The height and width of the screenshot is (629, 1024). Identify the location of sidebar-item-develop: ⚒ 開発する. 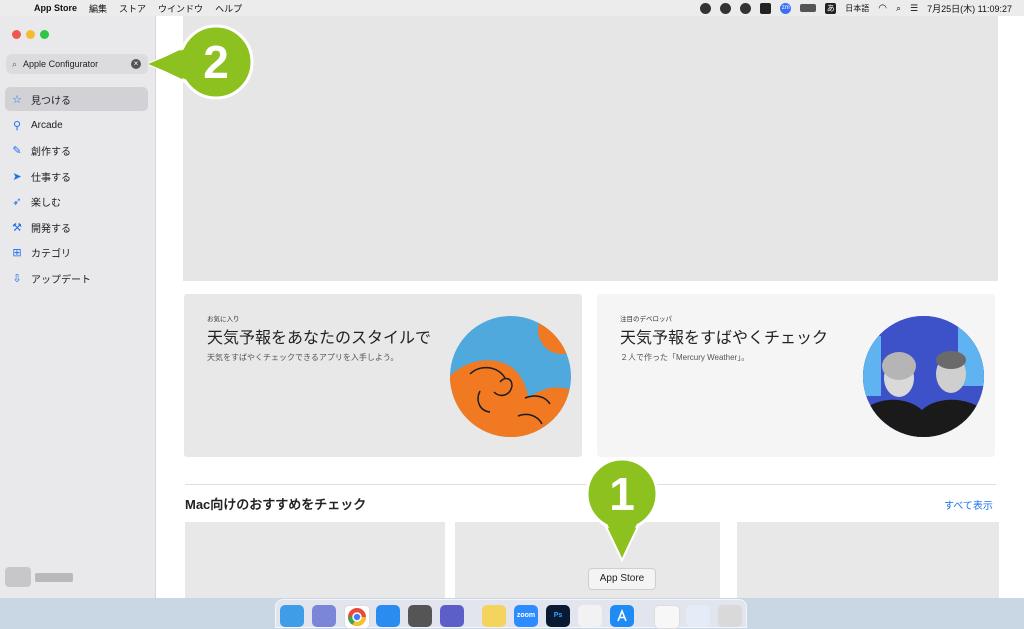
(76, 227).